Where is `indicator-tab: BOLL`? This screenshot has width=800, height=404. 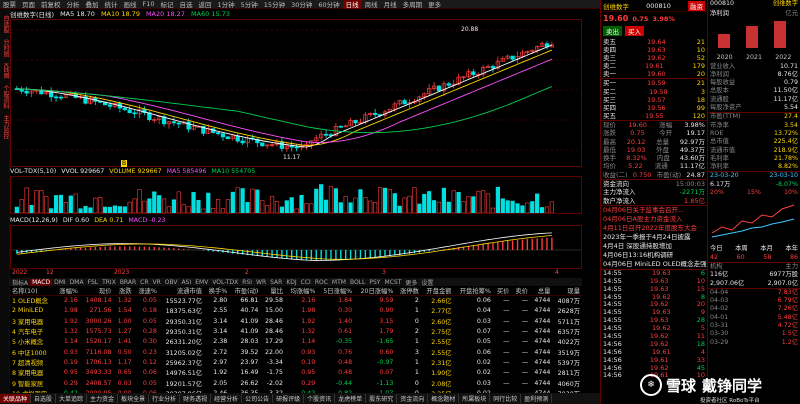
indicator-tab: BOLL is located at coordinates (357, 282).